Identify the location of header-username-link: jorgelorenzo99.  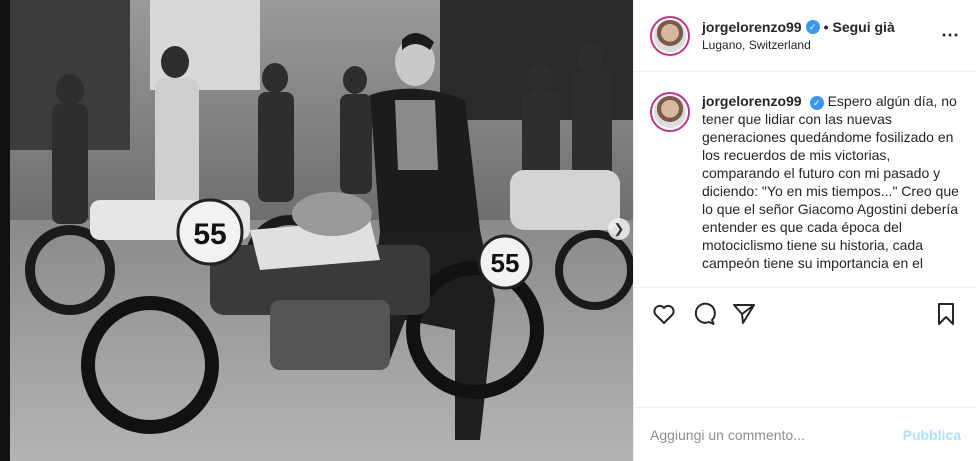
(752, 27).